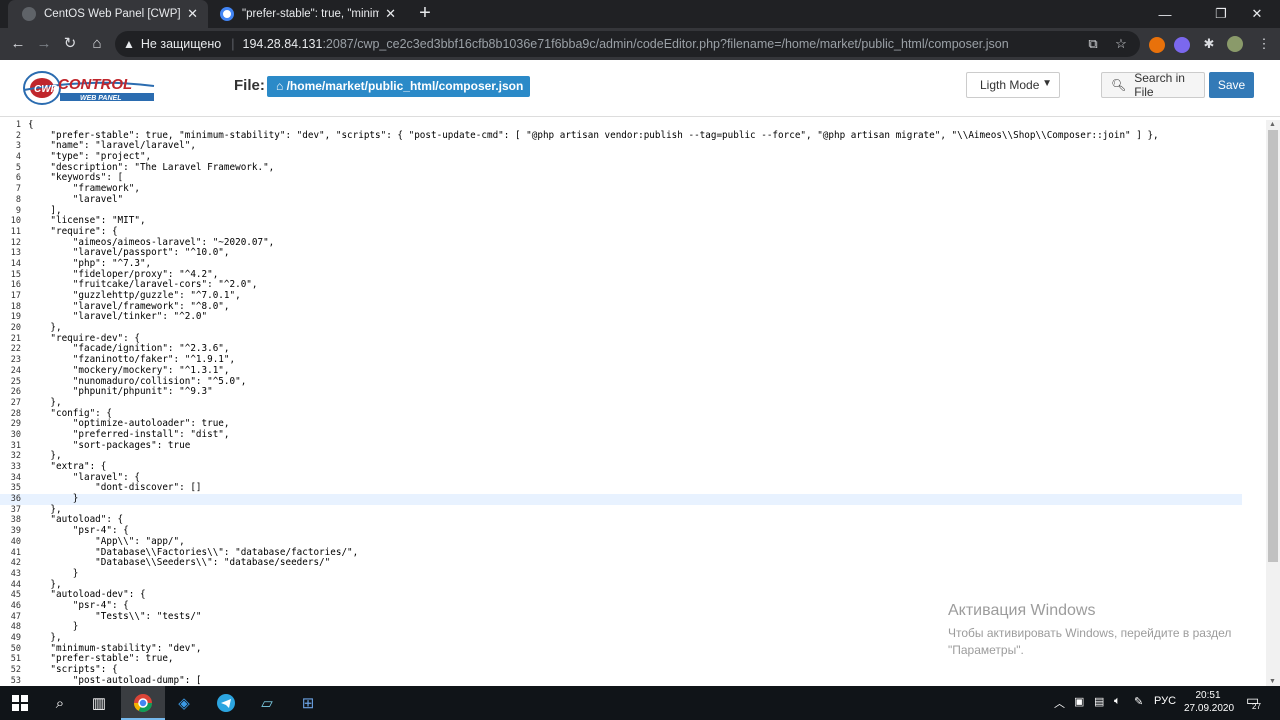  What do you see at coordinates (633, 189) in the screenshot?
I see `code-line: 7 "framework",` at bounding box center [633, 189].